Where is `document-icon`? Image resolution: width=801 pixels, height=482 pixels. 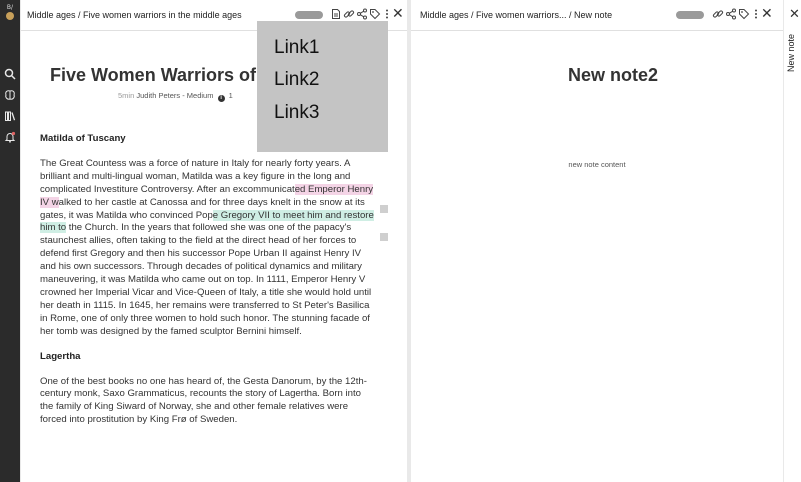
document-icon is located at coordinates (336, 14).